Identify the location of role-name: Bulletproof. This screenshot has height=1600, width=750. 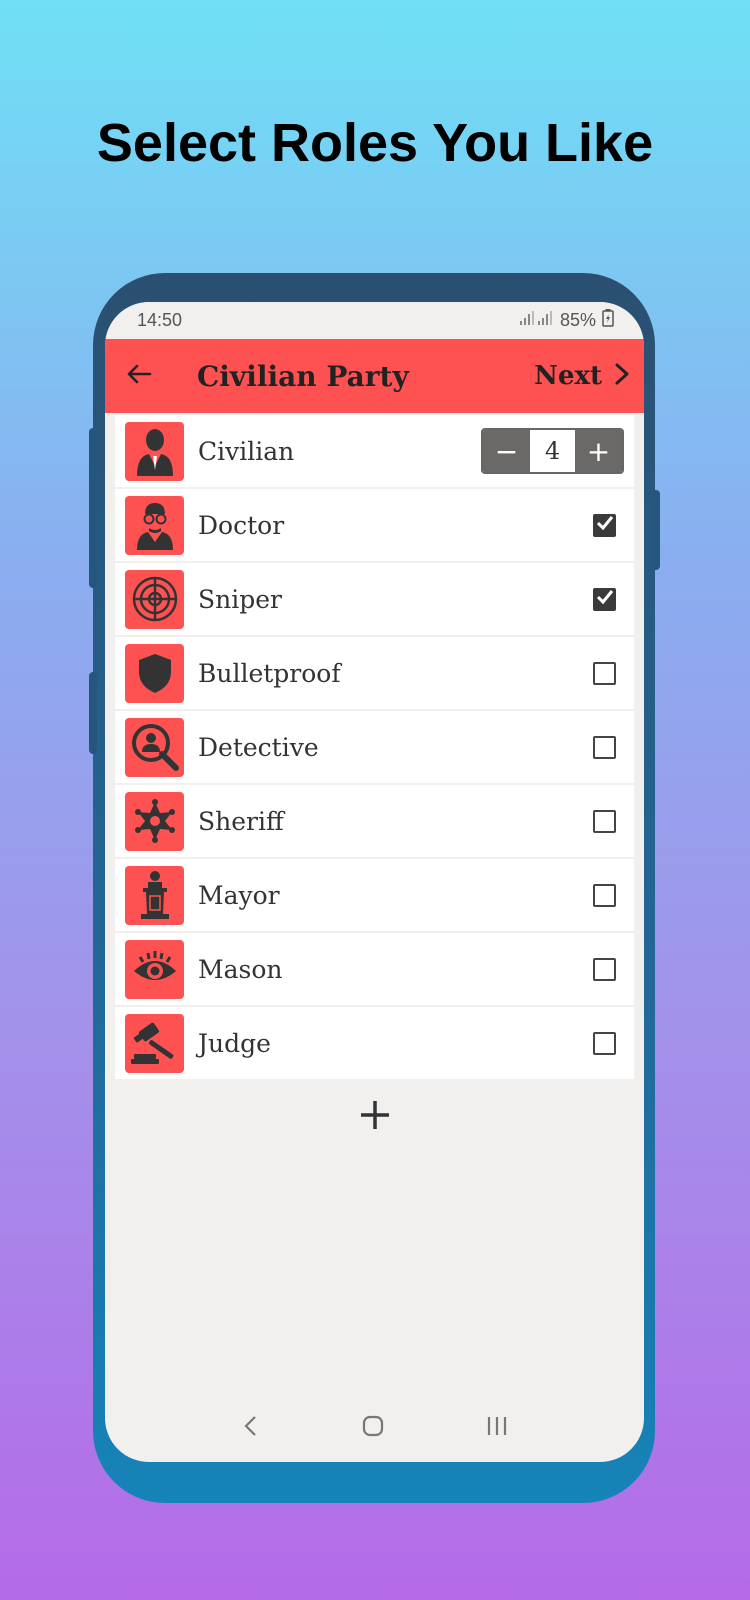
(269, 673).